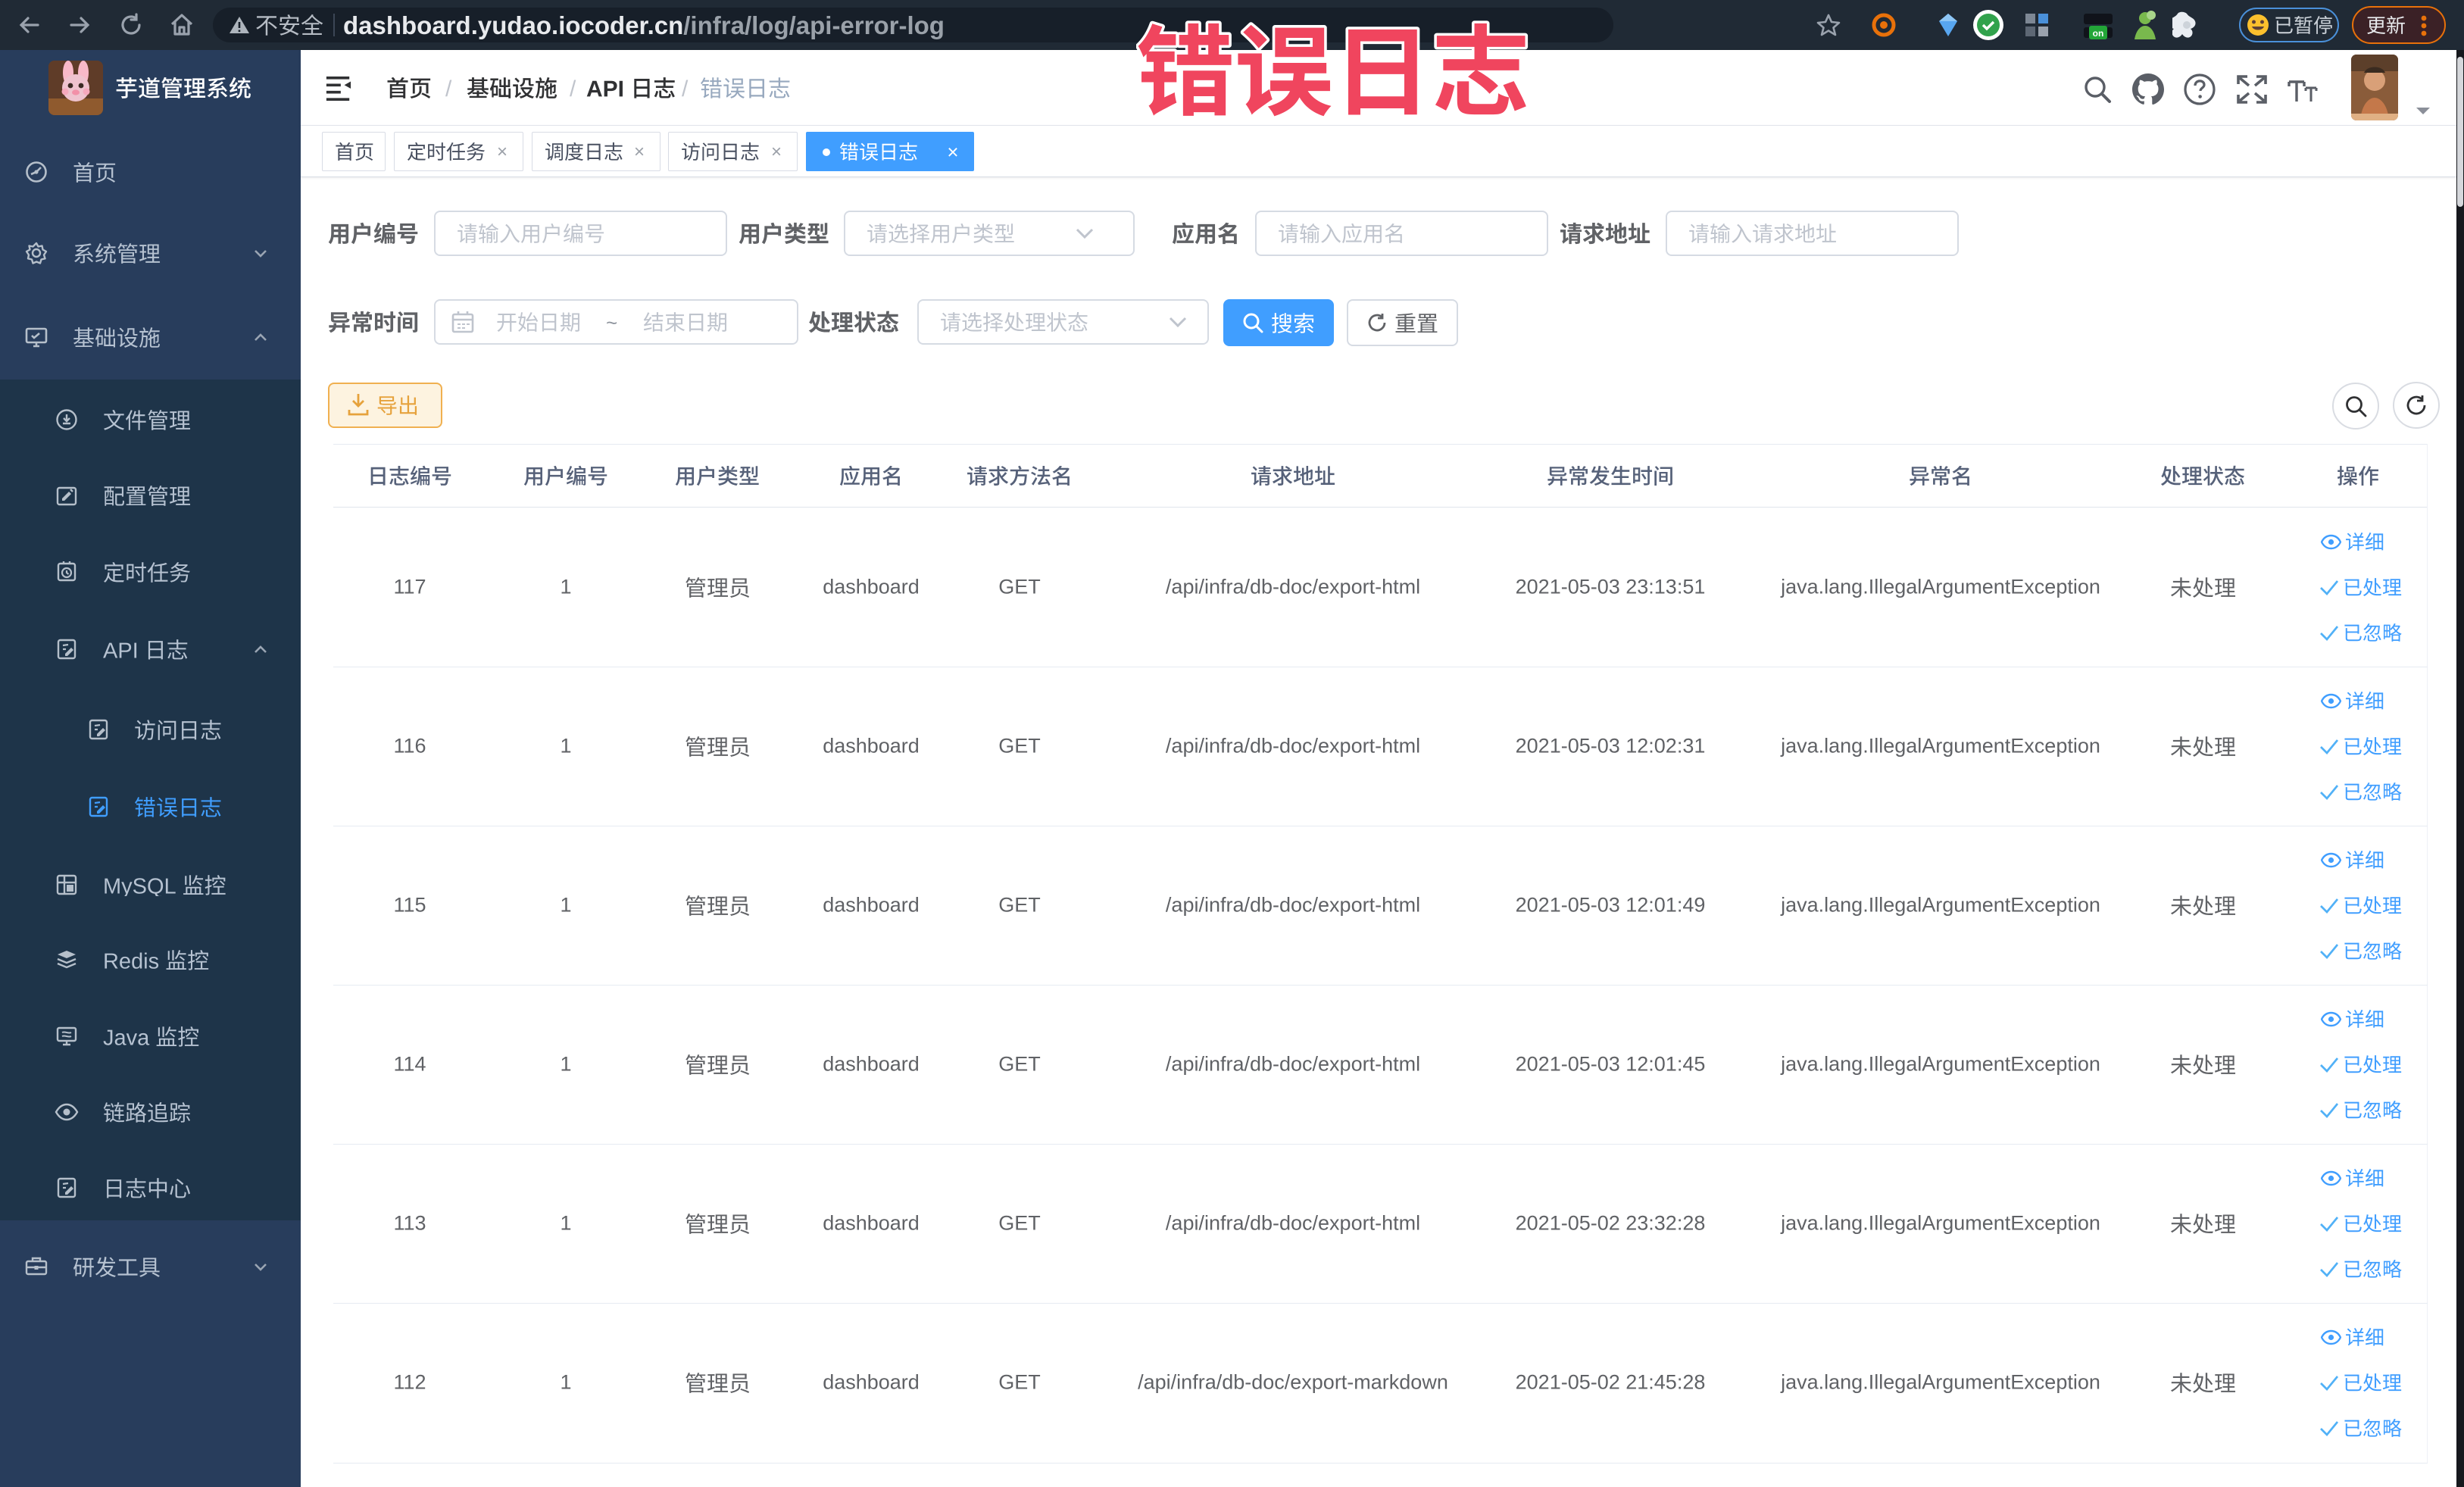 The height and width of the screenshot is (1487, 2464). What do you see at coordinates (2098, 33) in the screenshot?
I see `svg-text: on` at bounding box center [2098, 33].